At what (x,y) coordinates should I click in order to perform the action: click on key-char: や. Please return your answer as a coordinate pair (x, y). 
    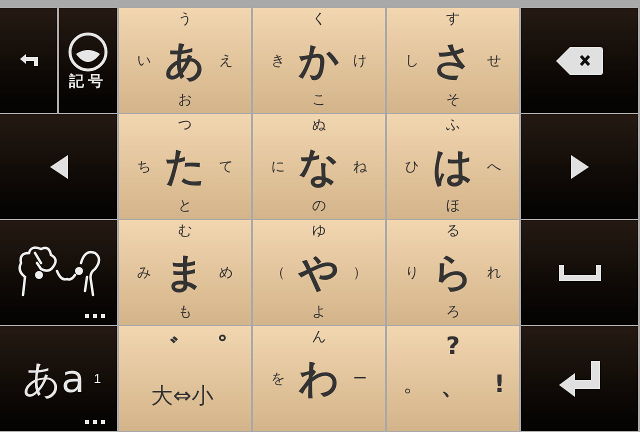
    Looking at the image, I should click on (319, 272).